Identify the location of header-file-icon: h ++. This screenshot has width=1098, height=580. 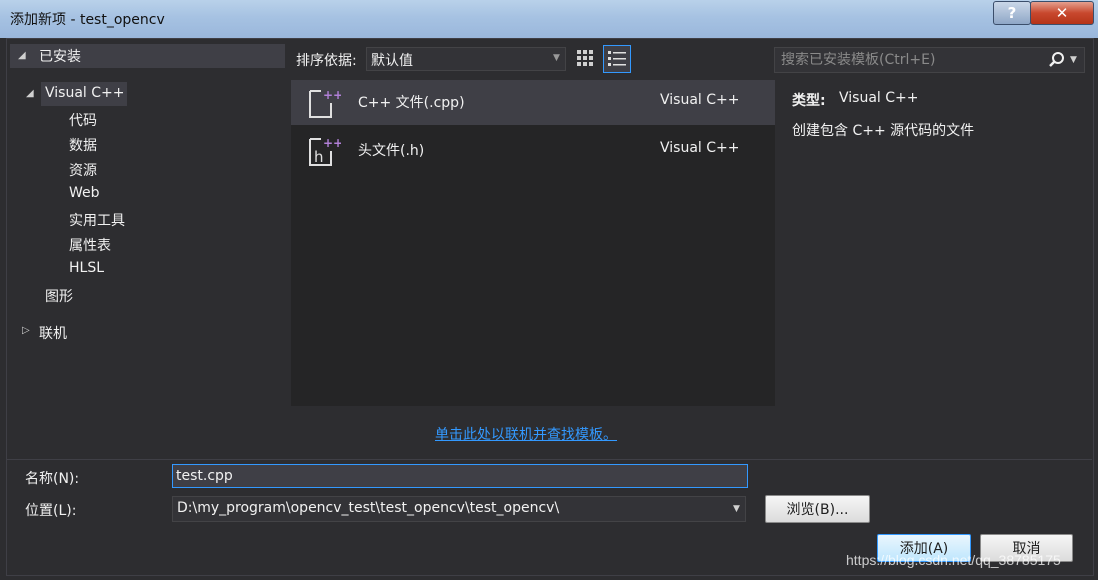
(325, 151).